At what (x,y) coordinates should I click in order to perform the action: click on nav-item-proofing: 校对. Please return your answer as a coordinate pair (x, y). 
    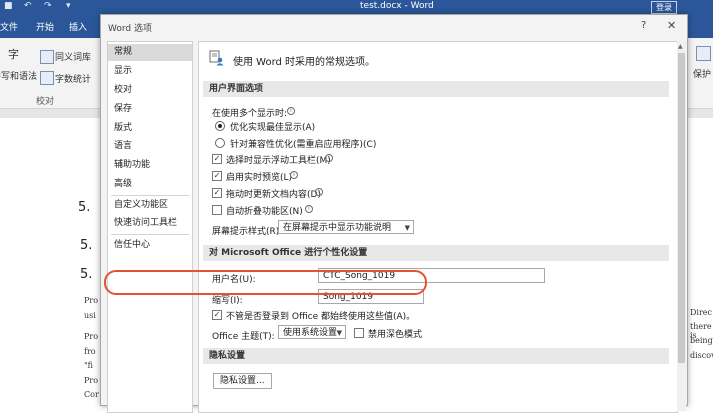
    Looking at the image, I should click on (150, 90).